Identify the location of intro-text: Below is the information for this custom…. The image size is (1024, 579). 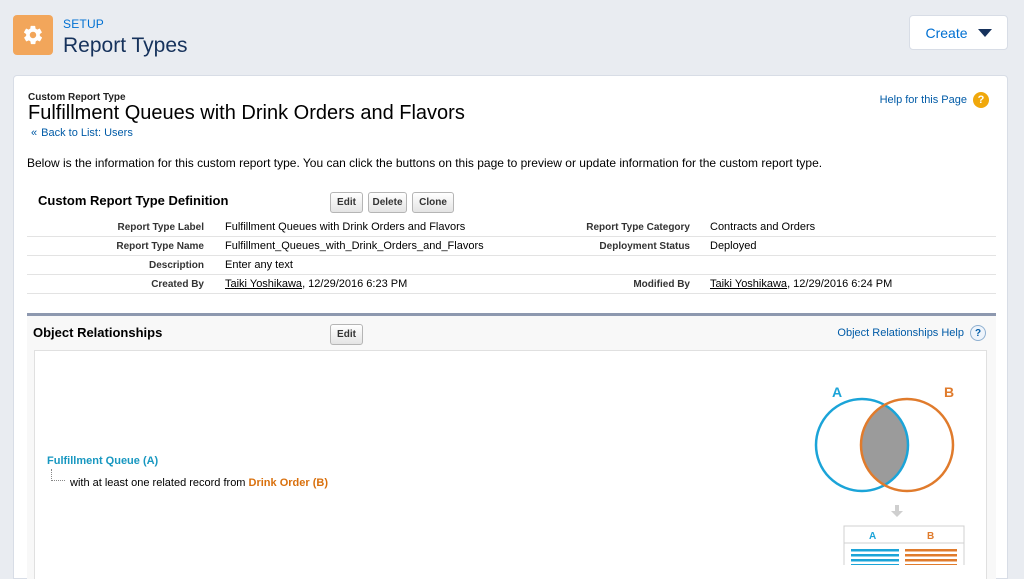
(425, 163).